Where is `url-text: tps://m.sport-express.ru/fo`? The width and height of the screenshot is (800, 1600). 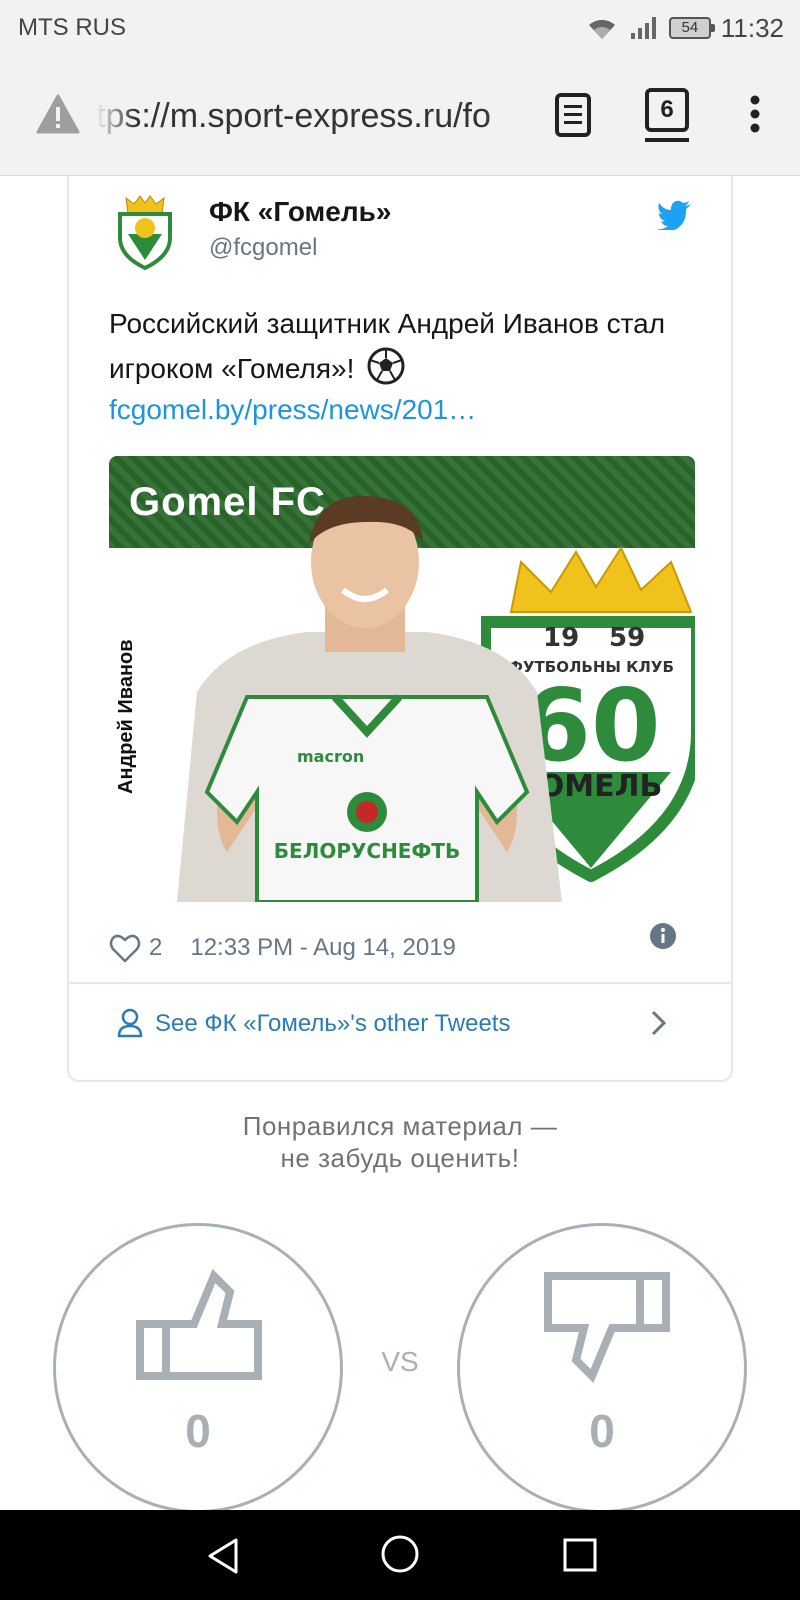
url-text: tps://m.sport-express.ru/fo is located at coordinates (293, 116).